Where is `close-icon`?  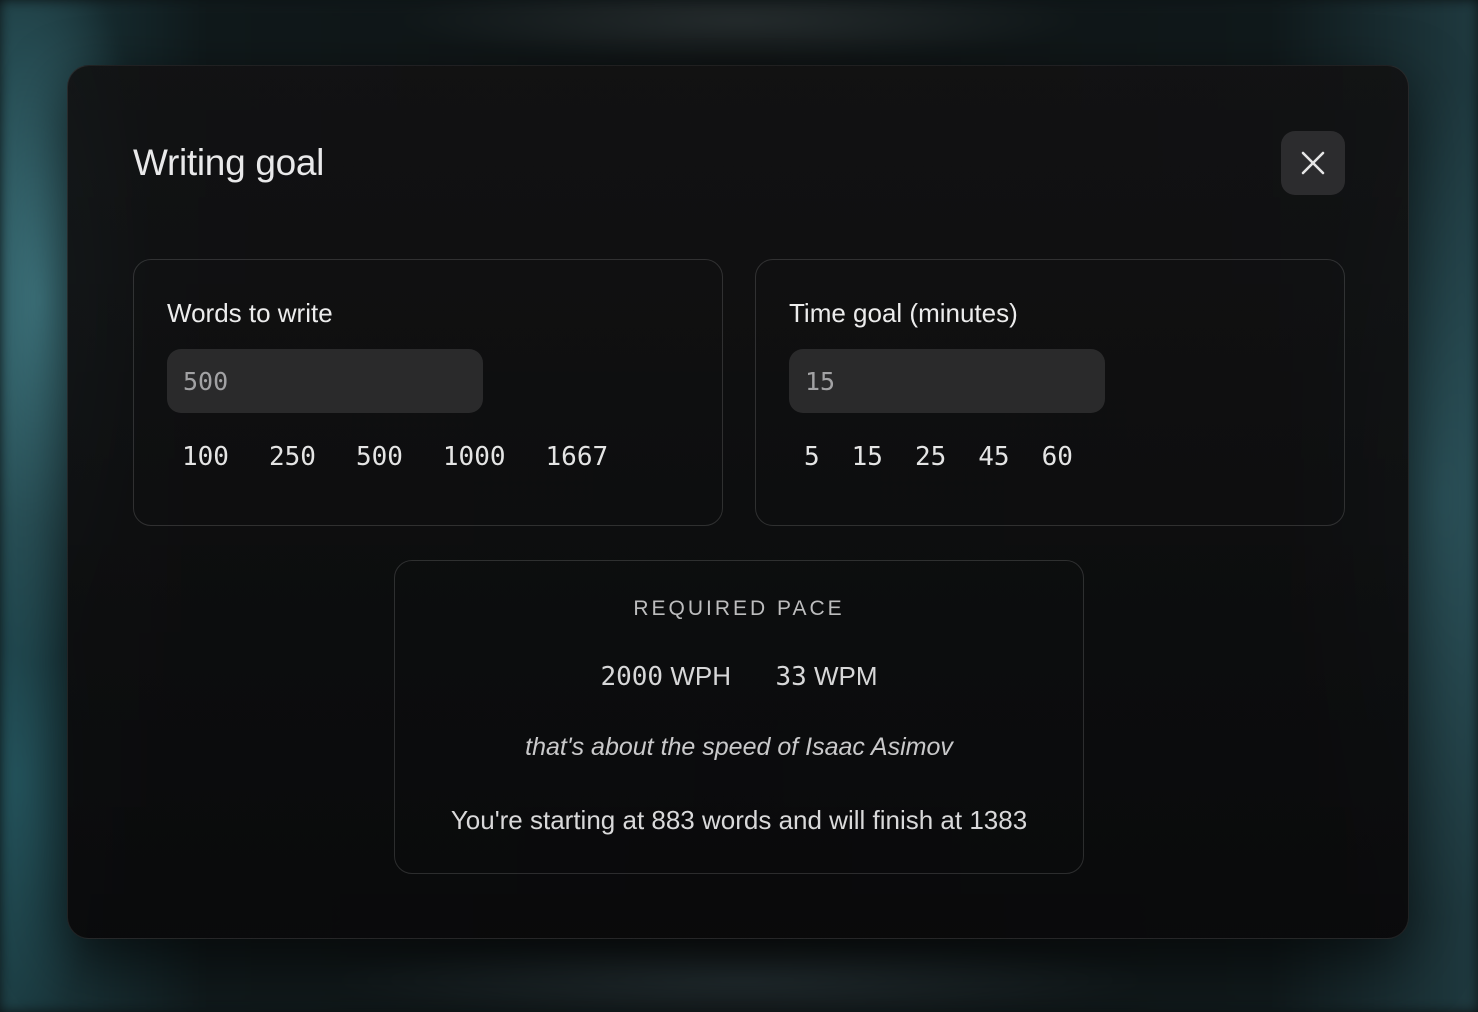
close-icon is located at coordinates (1313, 163).